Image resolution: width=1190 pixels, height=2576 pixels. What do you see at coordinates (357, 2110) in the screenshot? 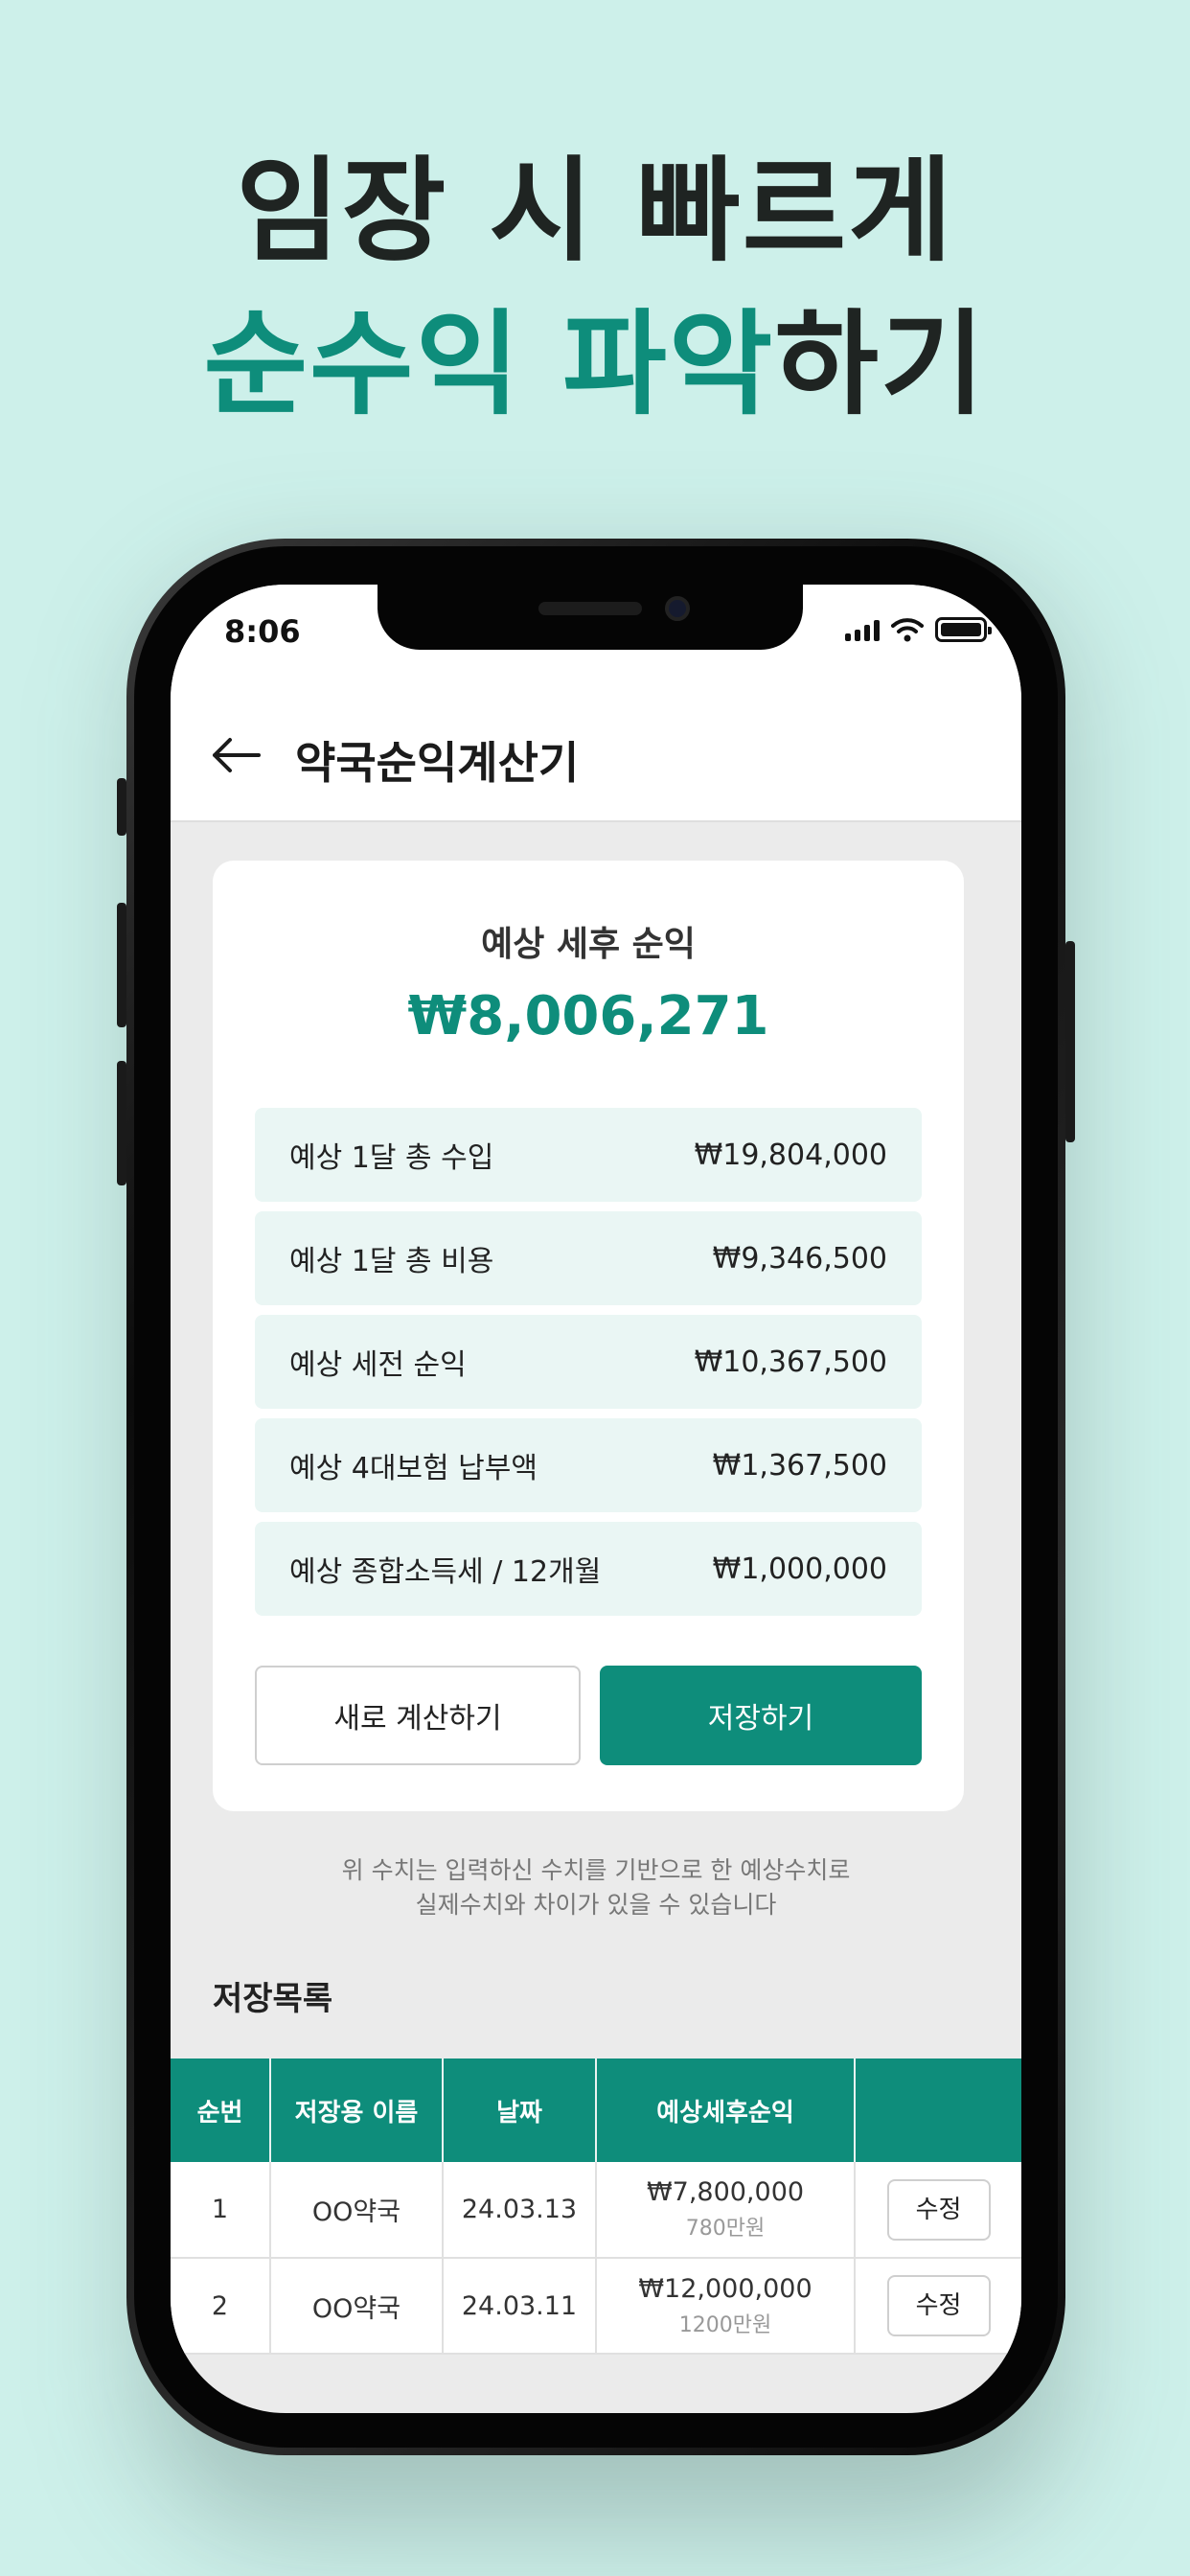
I see `column-header: 저장용 이름` at bounding box center [357, 2110].